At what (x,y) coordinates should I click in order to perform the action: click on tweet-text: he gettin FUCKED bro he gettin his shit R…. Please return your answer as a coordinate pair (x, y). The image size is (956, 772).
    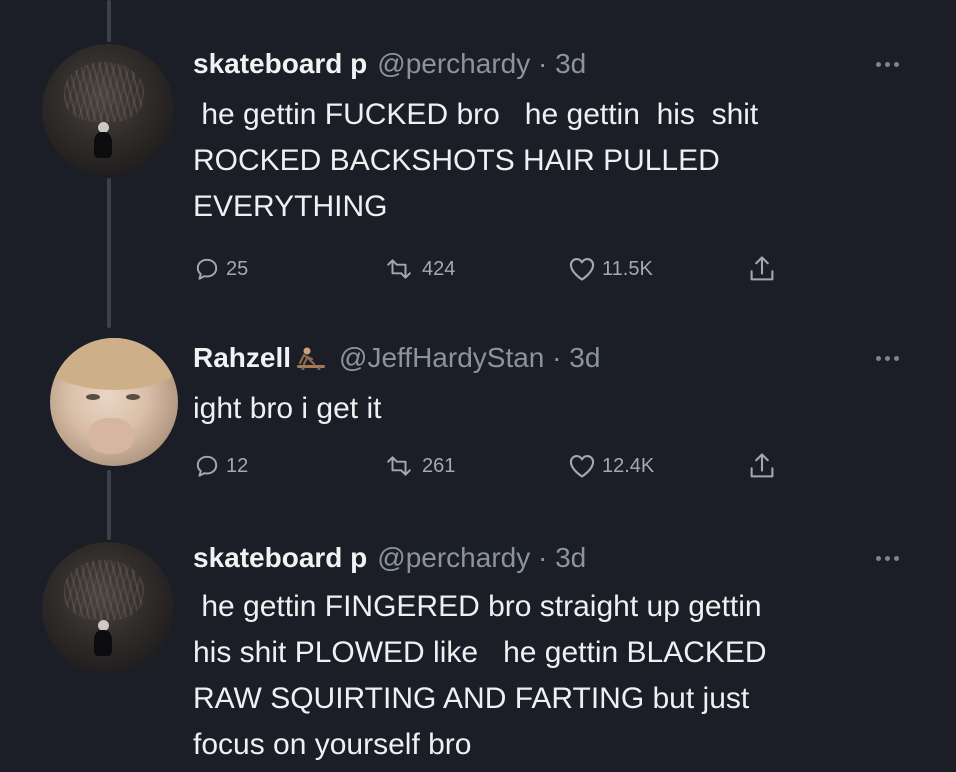
    Looking at the image, I should click on (475, 161).